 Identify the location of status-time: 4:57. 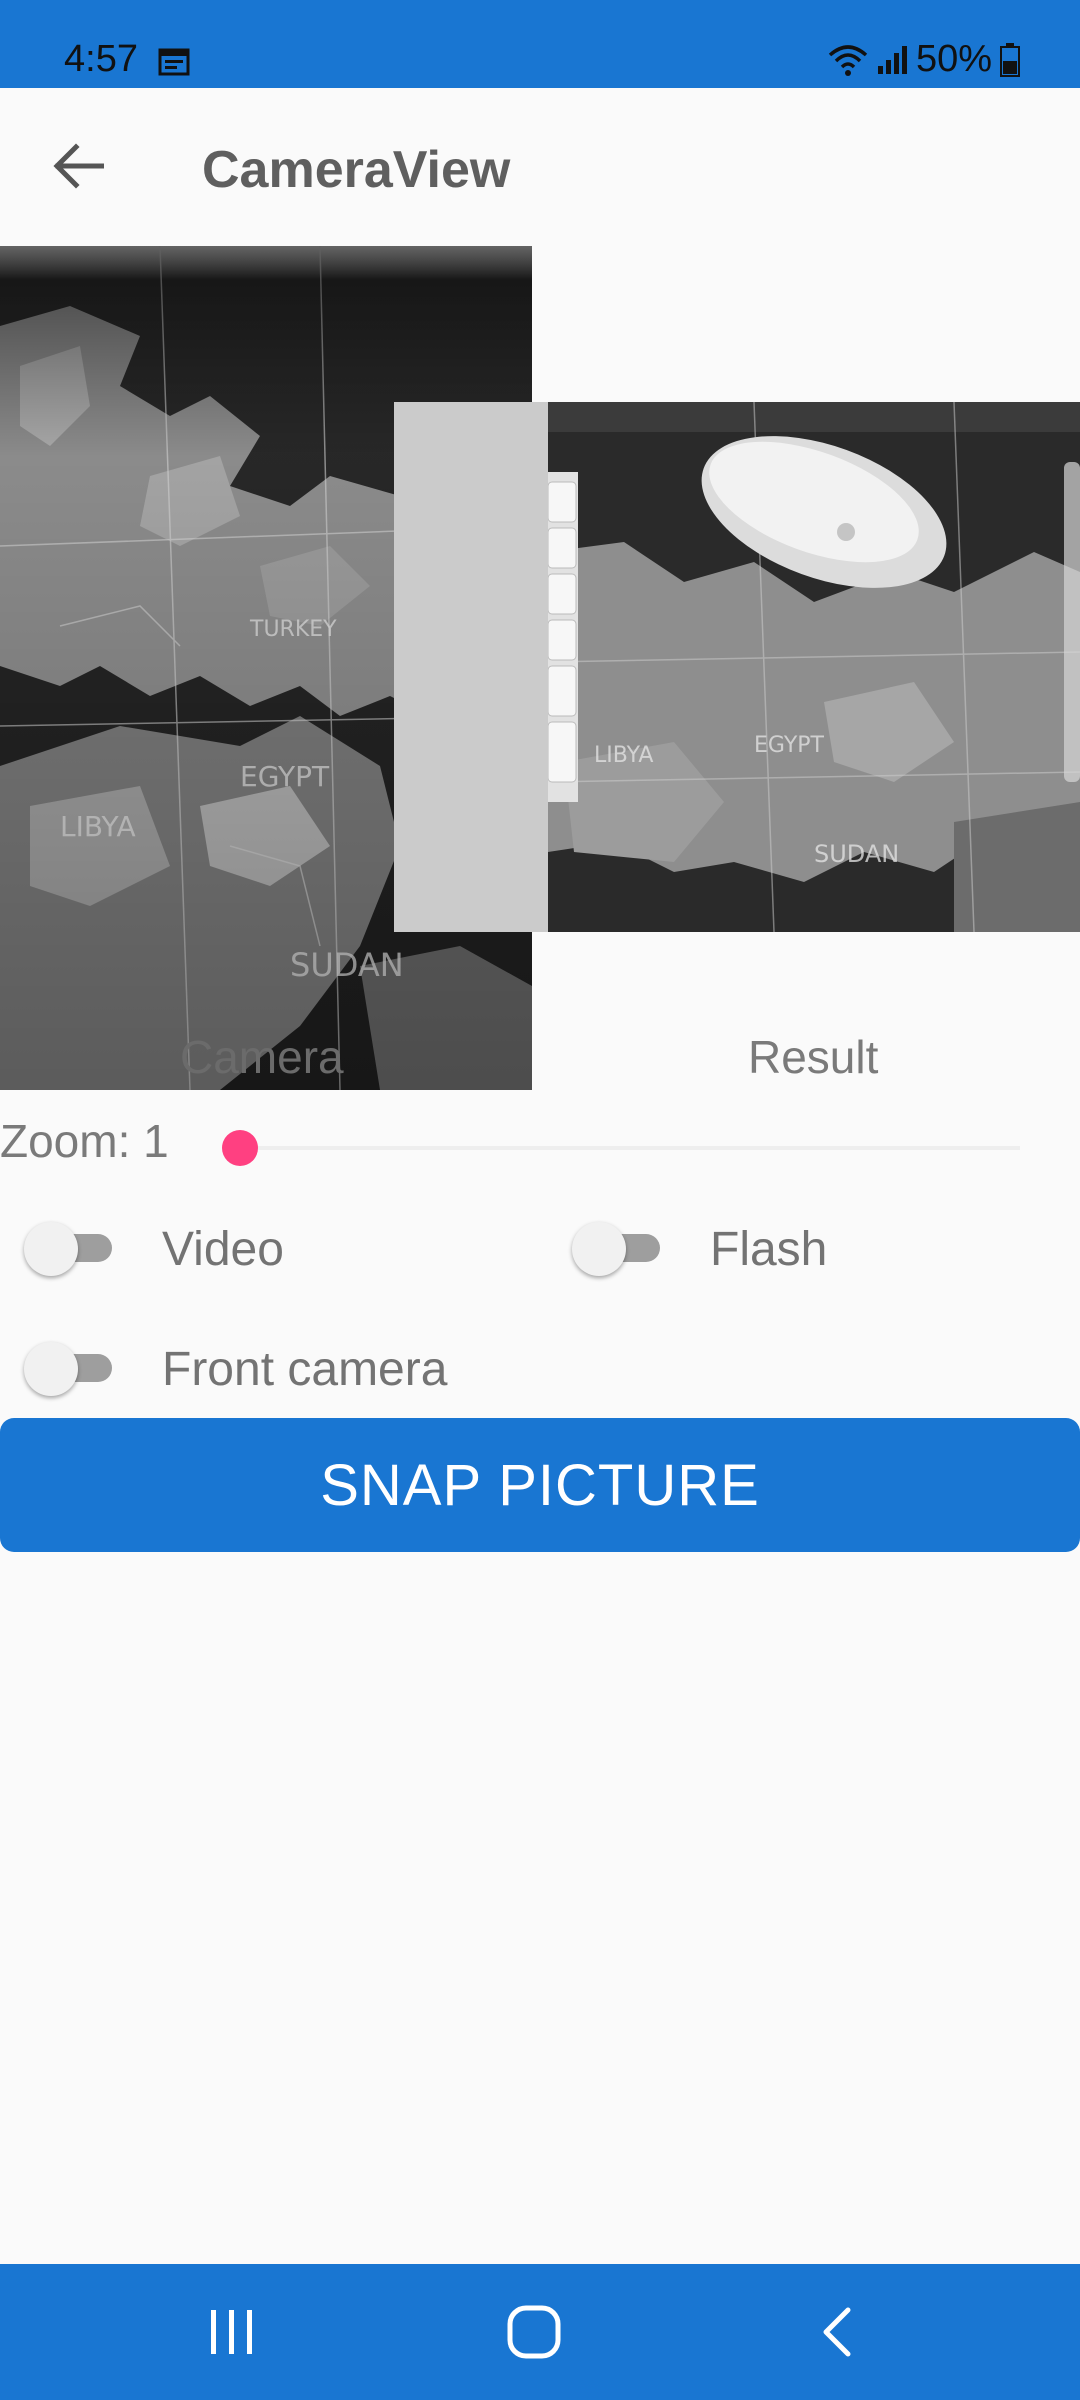
(101, 59).